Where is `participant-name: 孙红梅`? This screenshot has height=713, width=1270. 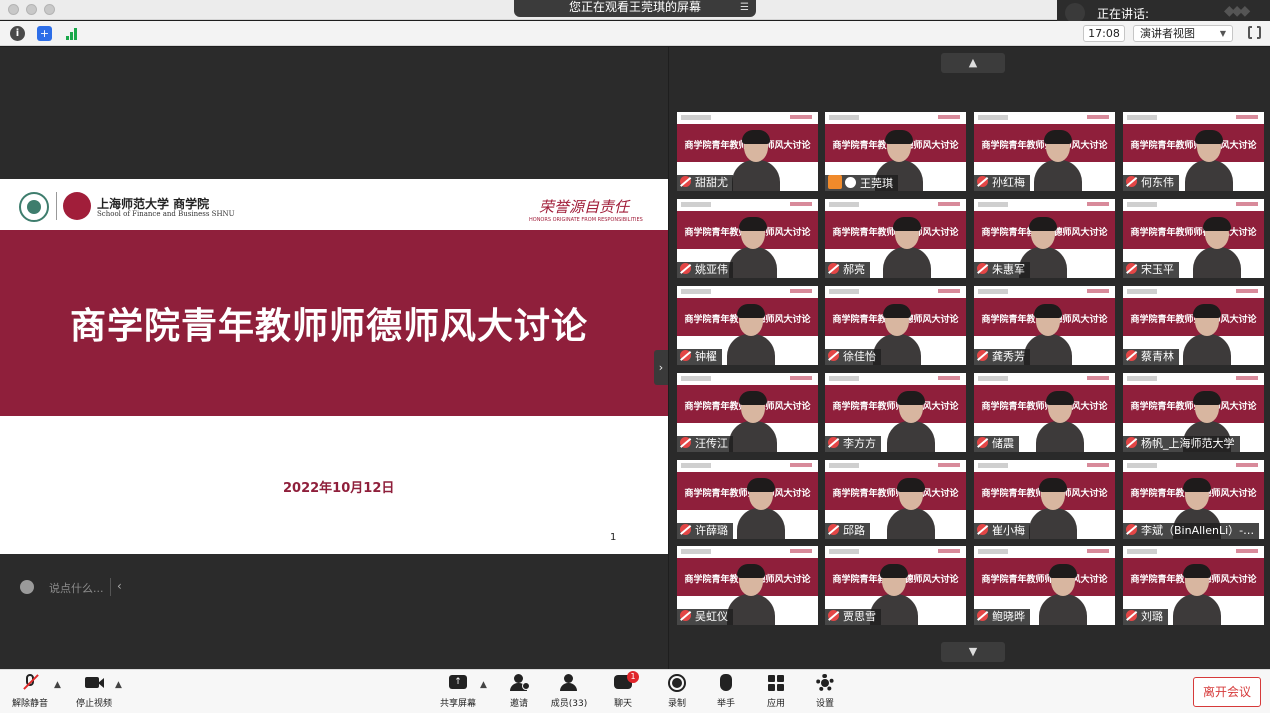
participant-name: 孙红梅 is located at coordinates (1008, 182).